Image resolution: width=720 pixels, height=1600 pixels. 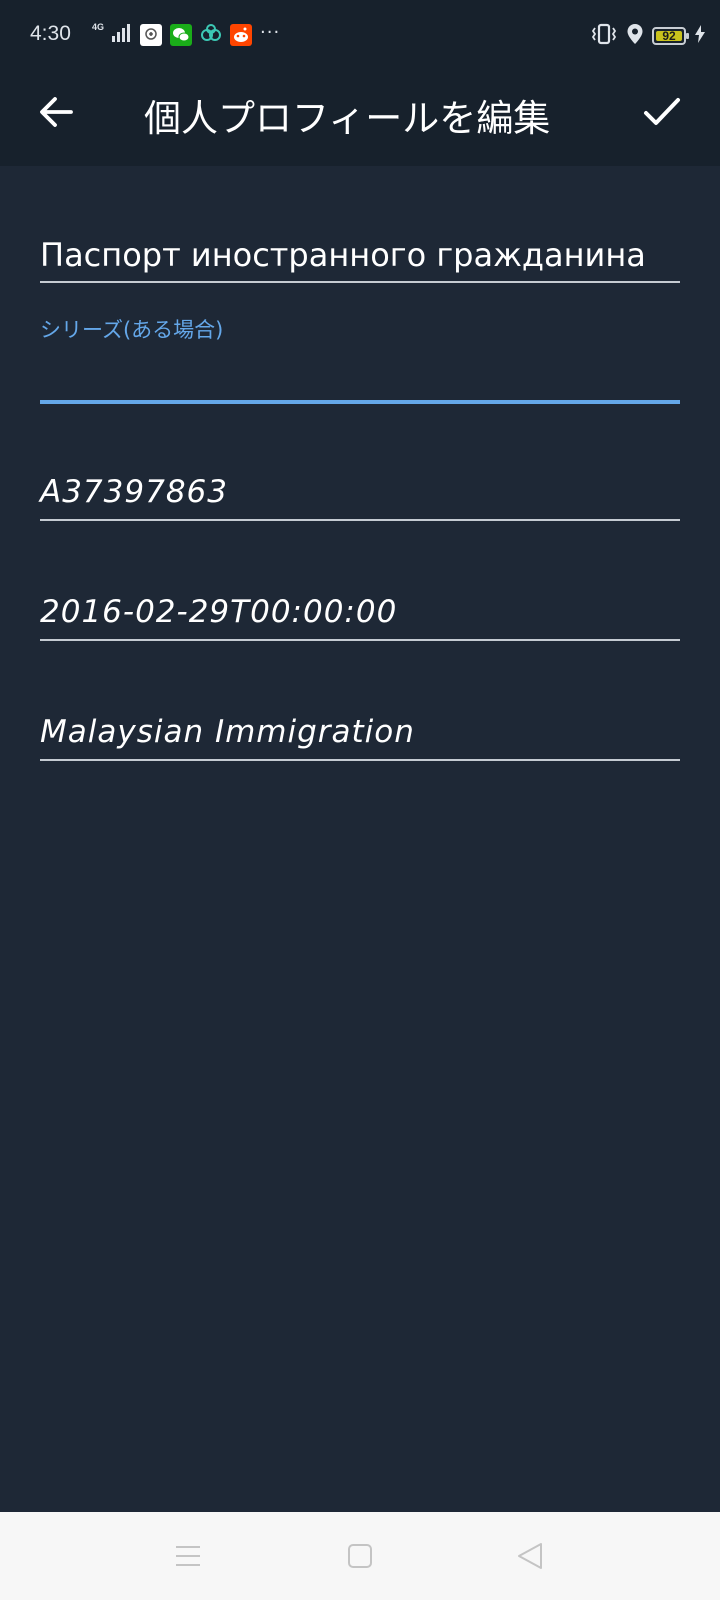 I want to click on recent-apps-button, so click(x=188, y=1556).